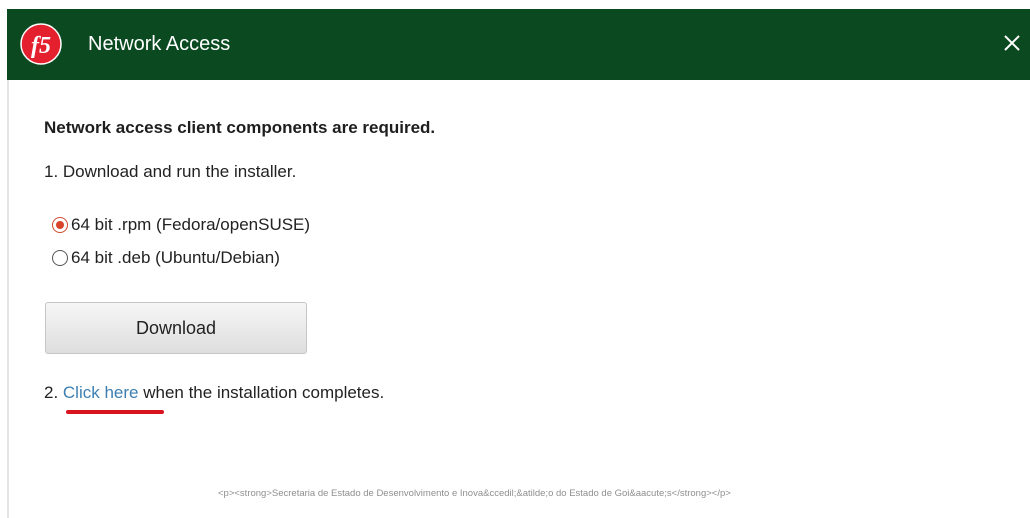 This screenshot has height=518, width=1030. What do you see at coordinates (261, 392) in the screenshot?
I see `step-2-suffix: when the installation completes.` at bounding box center [261, 392].